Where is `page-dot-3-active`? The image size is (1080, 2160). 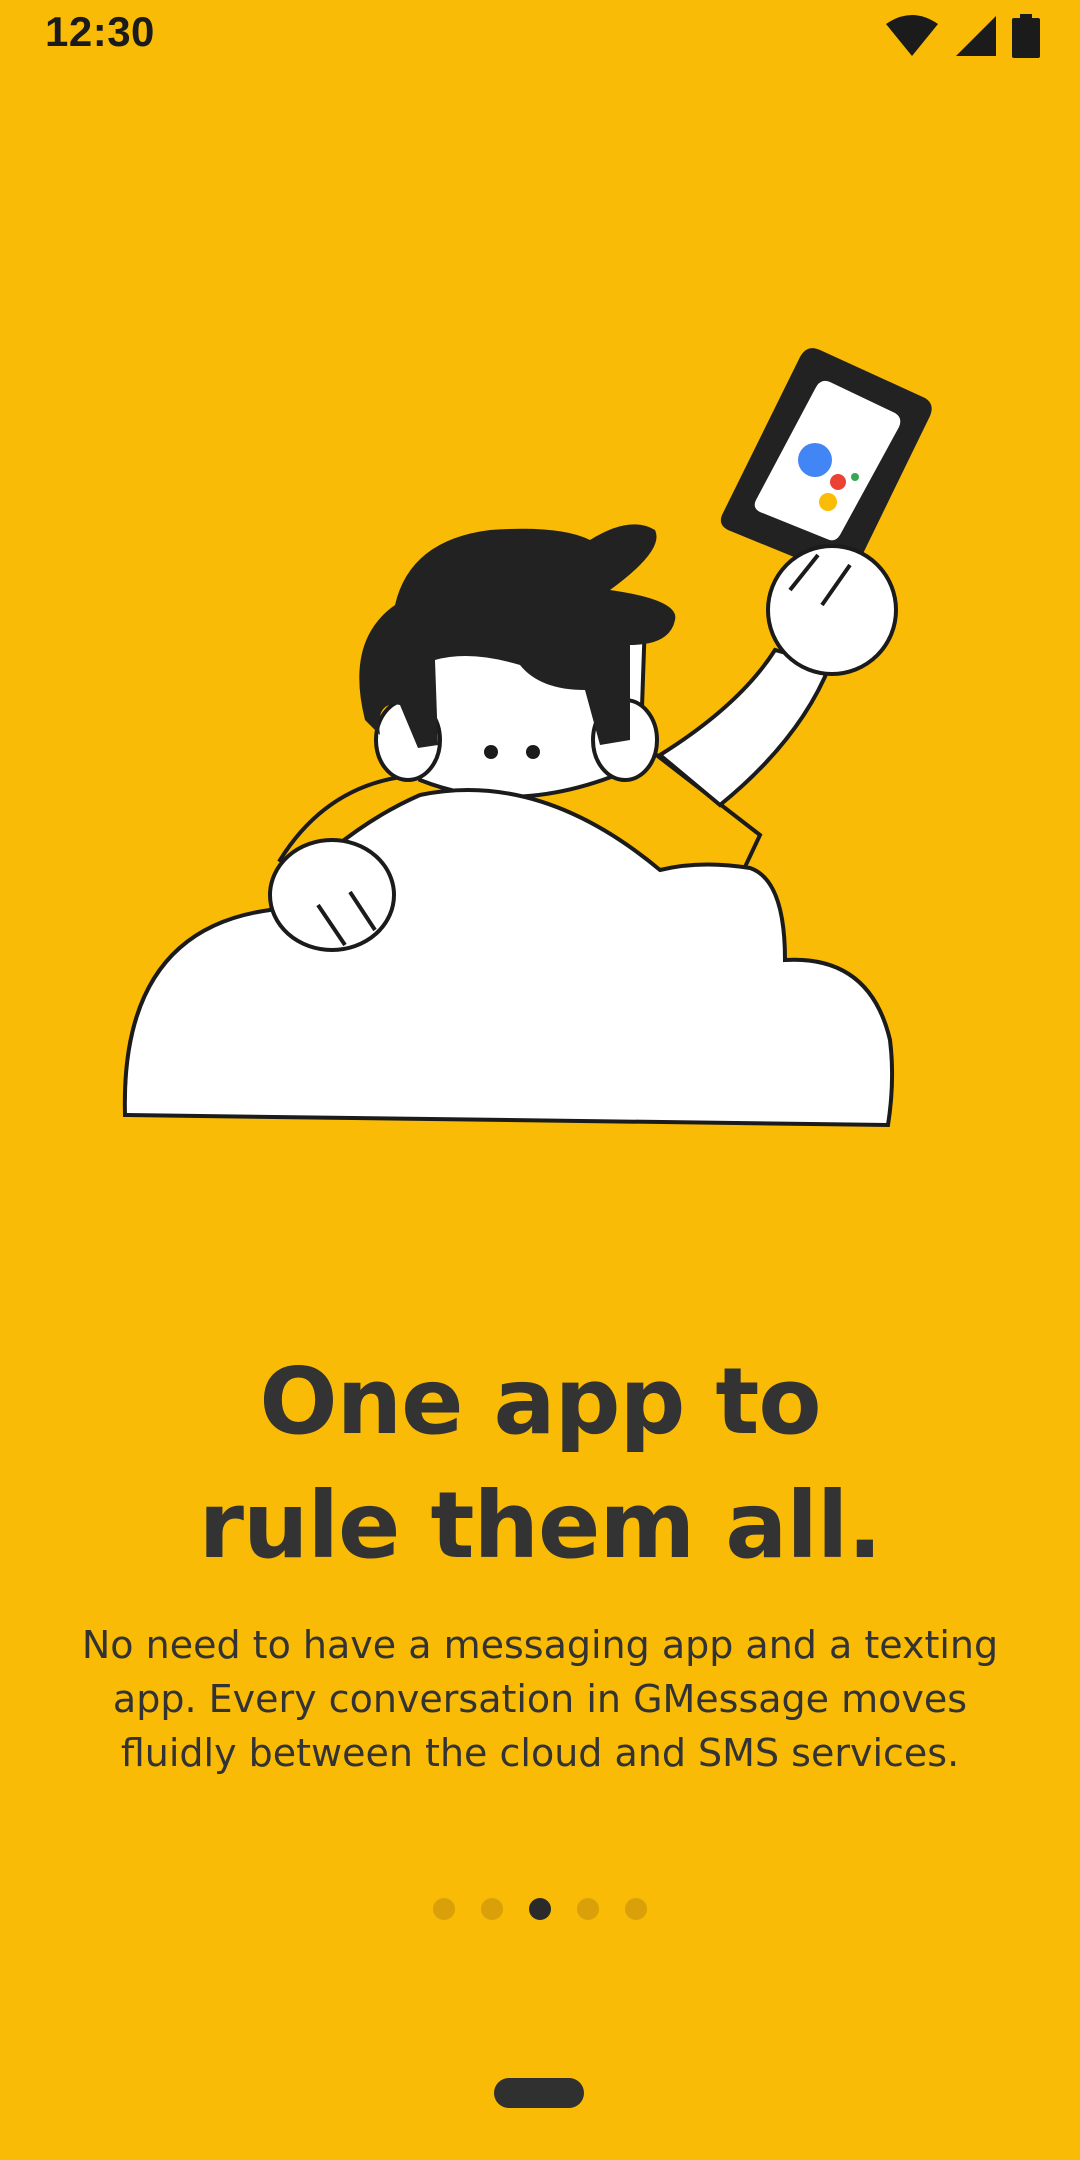
page-dot-3-active is located at coordinates (540, 1909).